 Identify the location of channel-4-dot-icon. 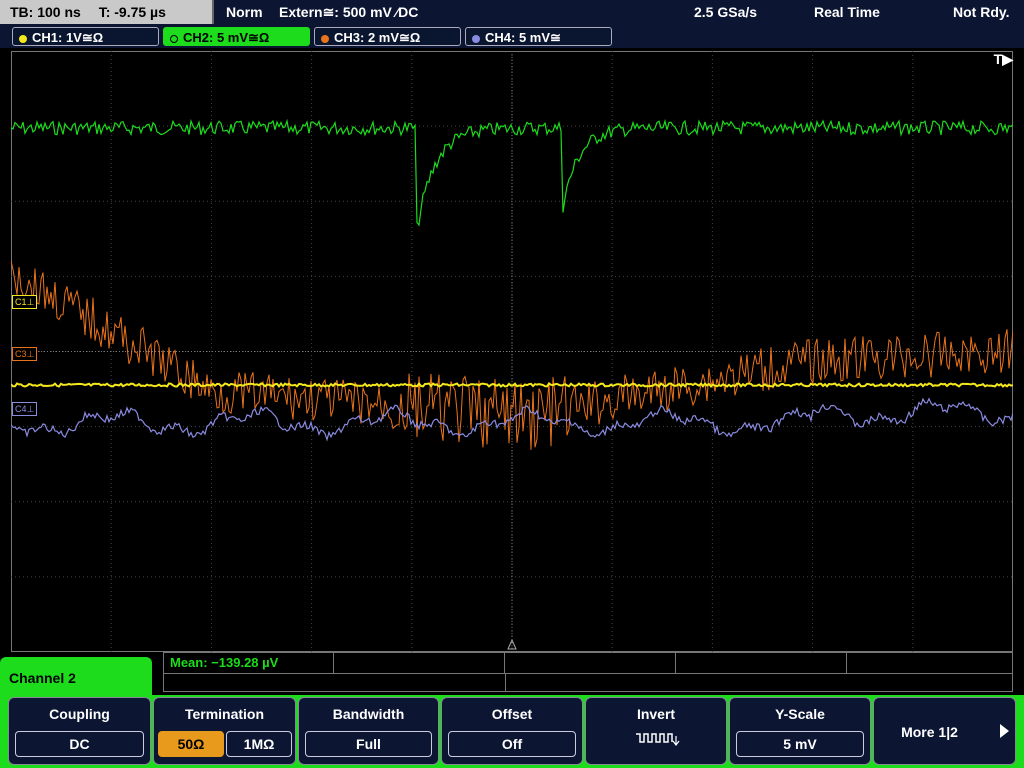
(476, 38).